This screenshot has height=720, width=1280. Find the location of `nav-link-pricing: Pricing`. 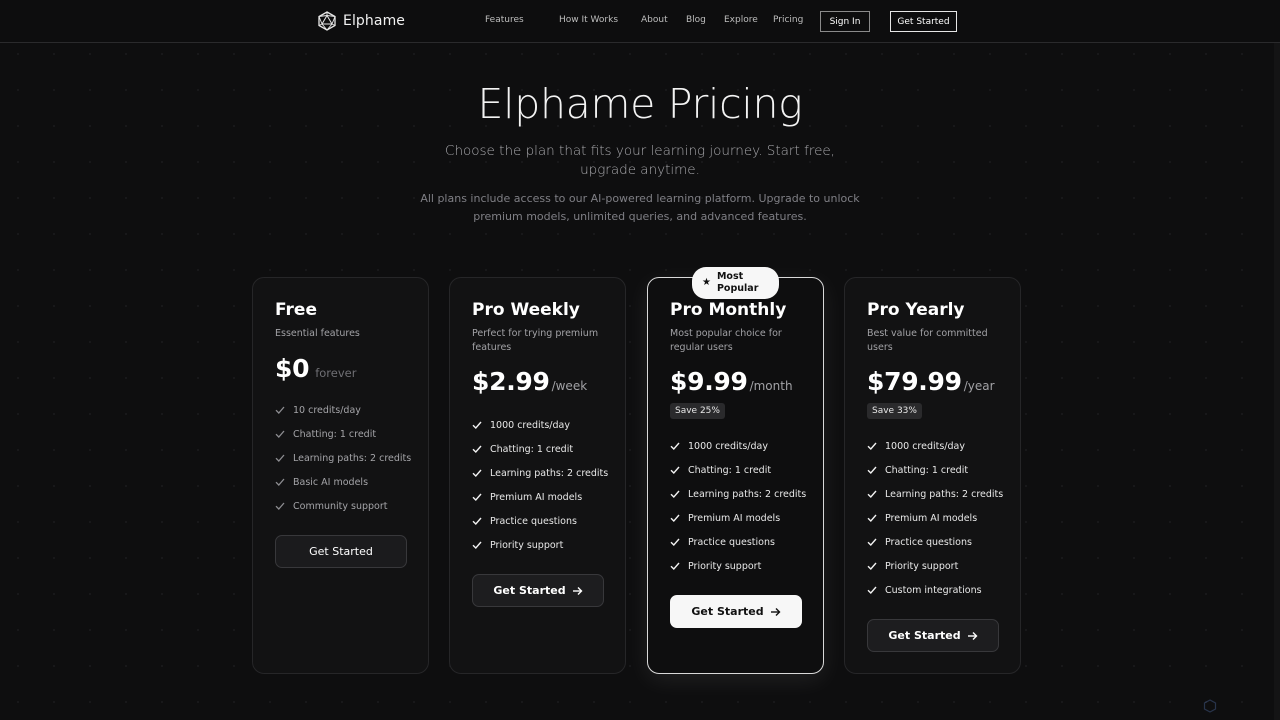

nav-link-pricing: Pricing is located at coordinates (788, 20).